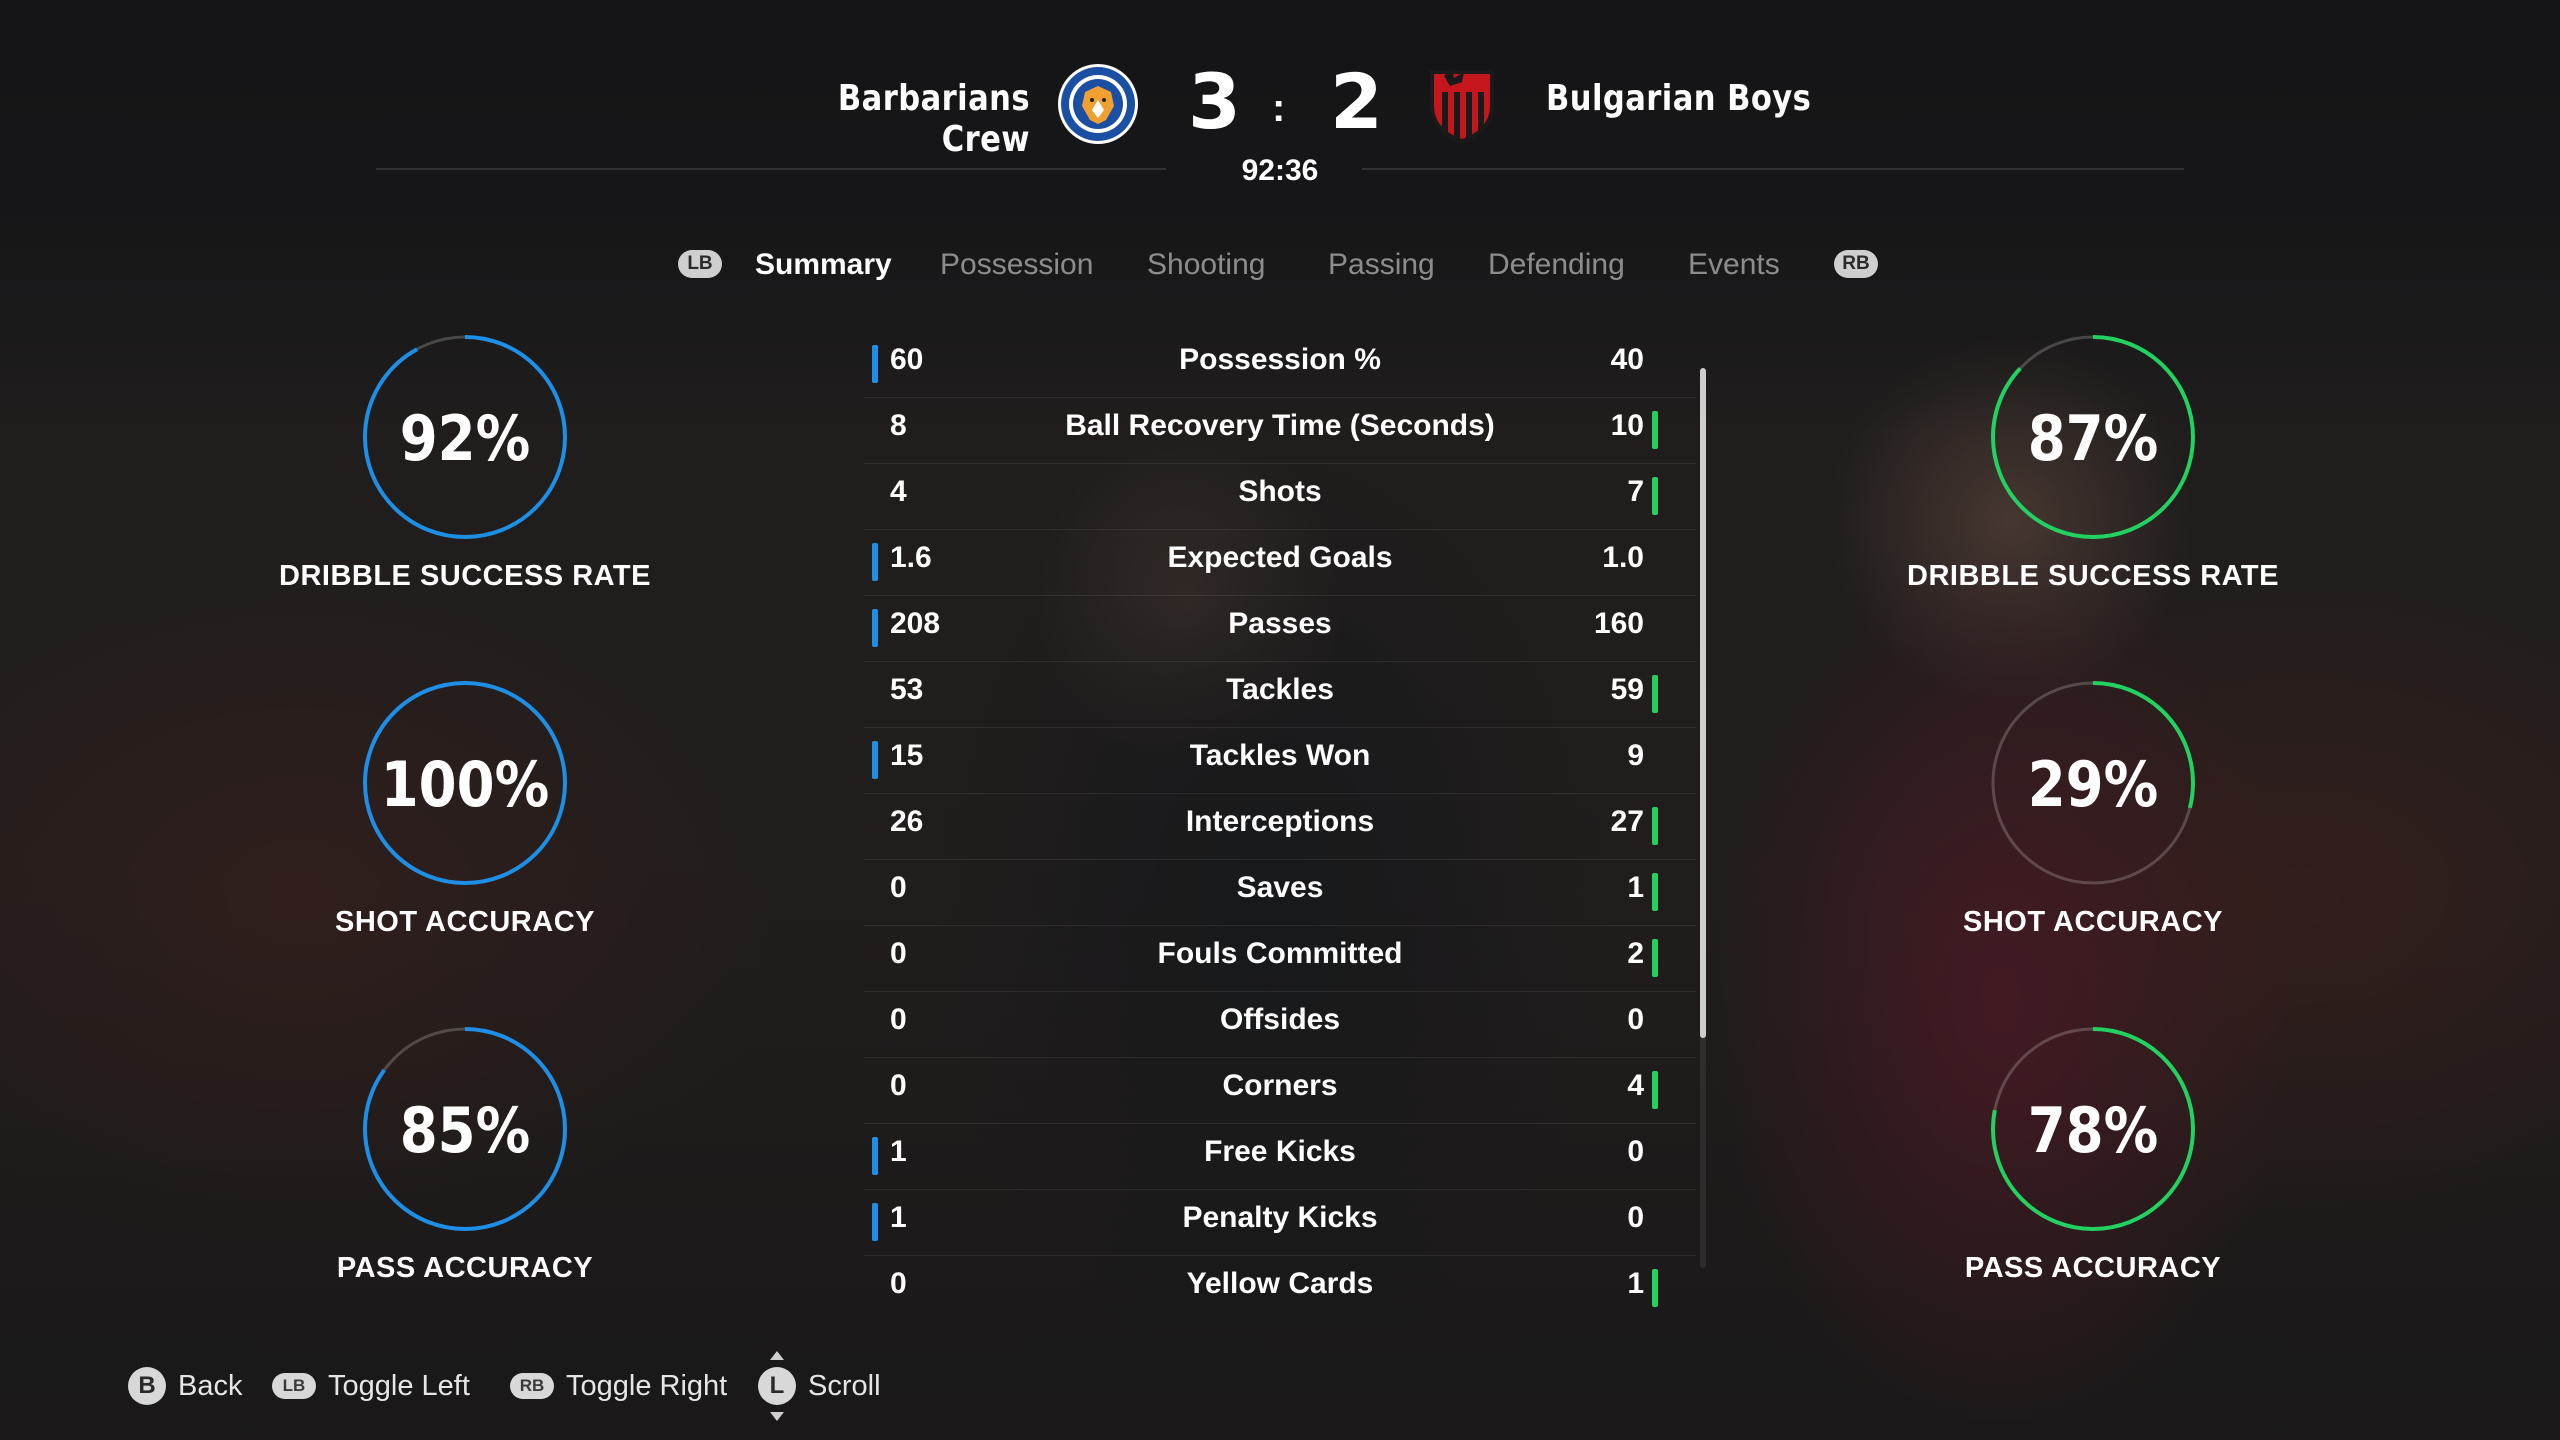 The image size is (2560, 1440). I want to click on stats-scrollbar-thumb, so click(1703, 703).